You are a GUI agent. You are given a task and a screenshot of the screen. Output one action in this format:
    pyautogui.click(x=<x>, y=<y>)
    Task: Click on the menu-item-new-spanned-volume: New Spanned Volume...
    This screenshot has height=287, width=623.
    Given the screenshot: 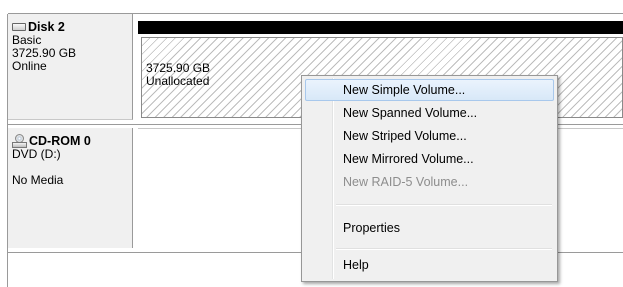 What is the action you would take?
    pyautogui.click(x=429, y=113)
    